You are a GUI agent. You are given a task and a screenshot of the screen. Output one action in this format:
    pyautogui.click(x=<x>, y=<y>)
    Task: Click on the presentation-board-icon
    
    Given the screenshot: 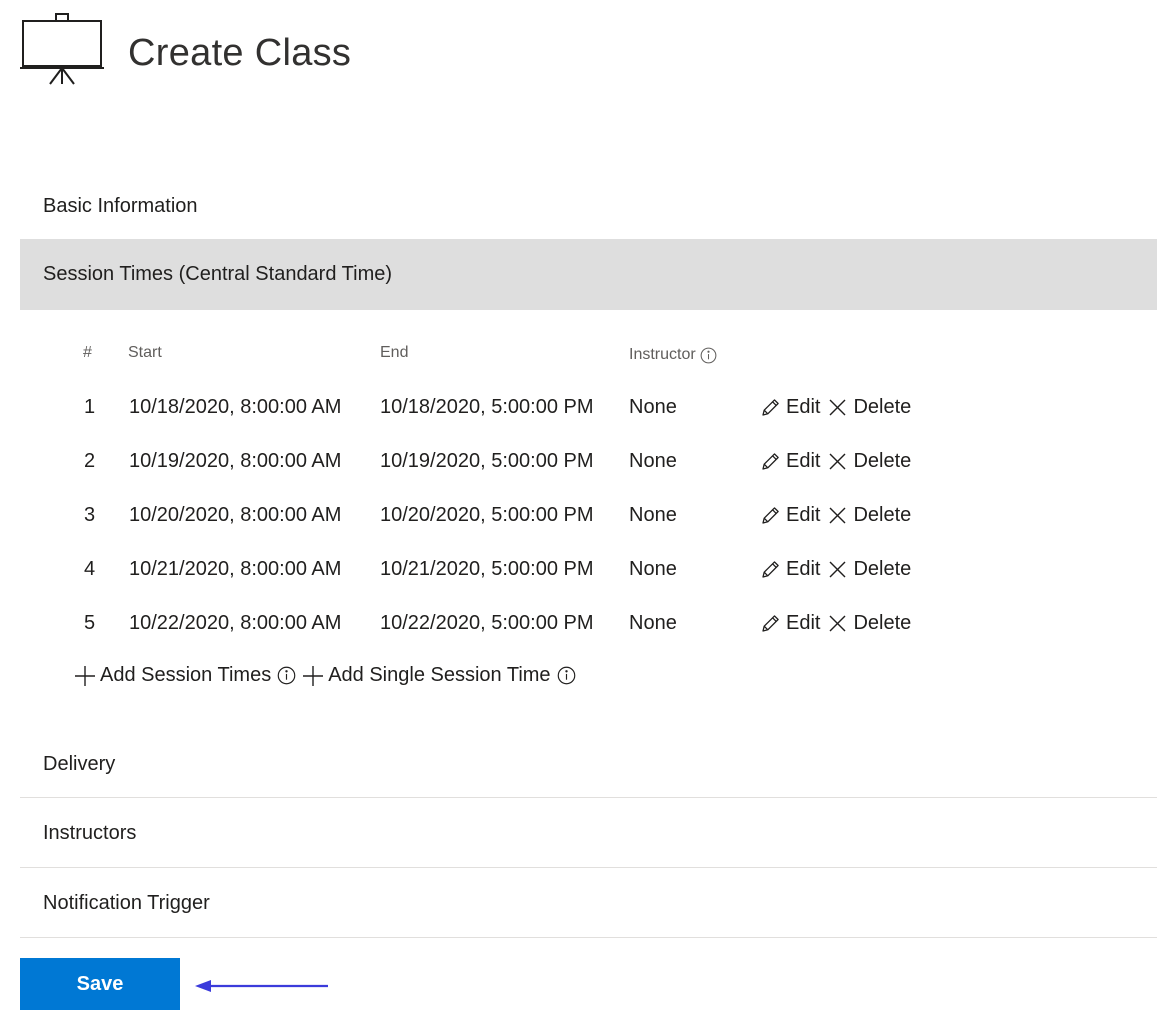 What is the action you would take?
    pyautogui.click(x=62, y=49)
    